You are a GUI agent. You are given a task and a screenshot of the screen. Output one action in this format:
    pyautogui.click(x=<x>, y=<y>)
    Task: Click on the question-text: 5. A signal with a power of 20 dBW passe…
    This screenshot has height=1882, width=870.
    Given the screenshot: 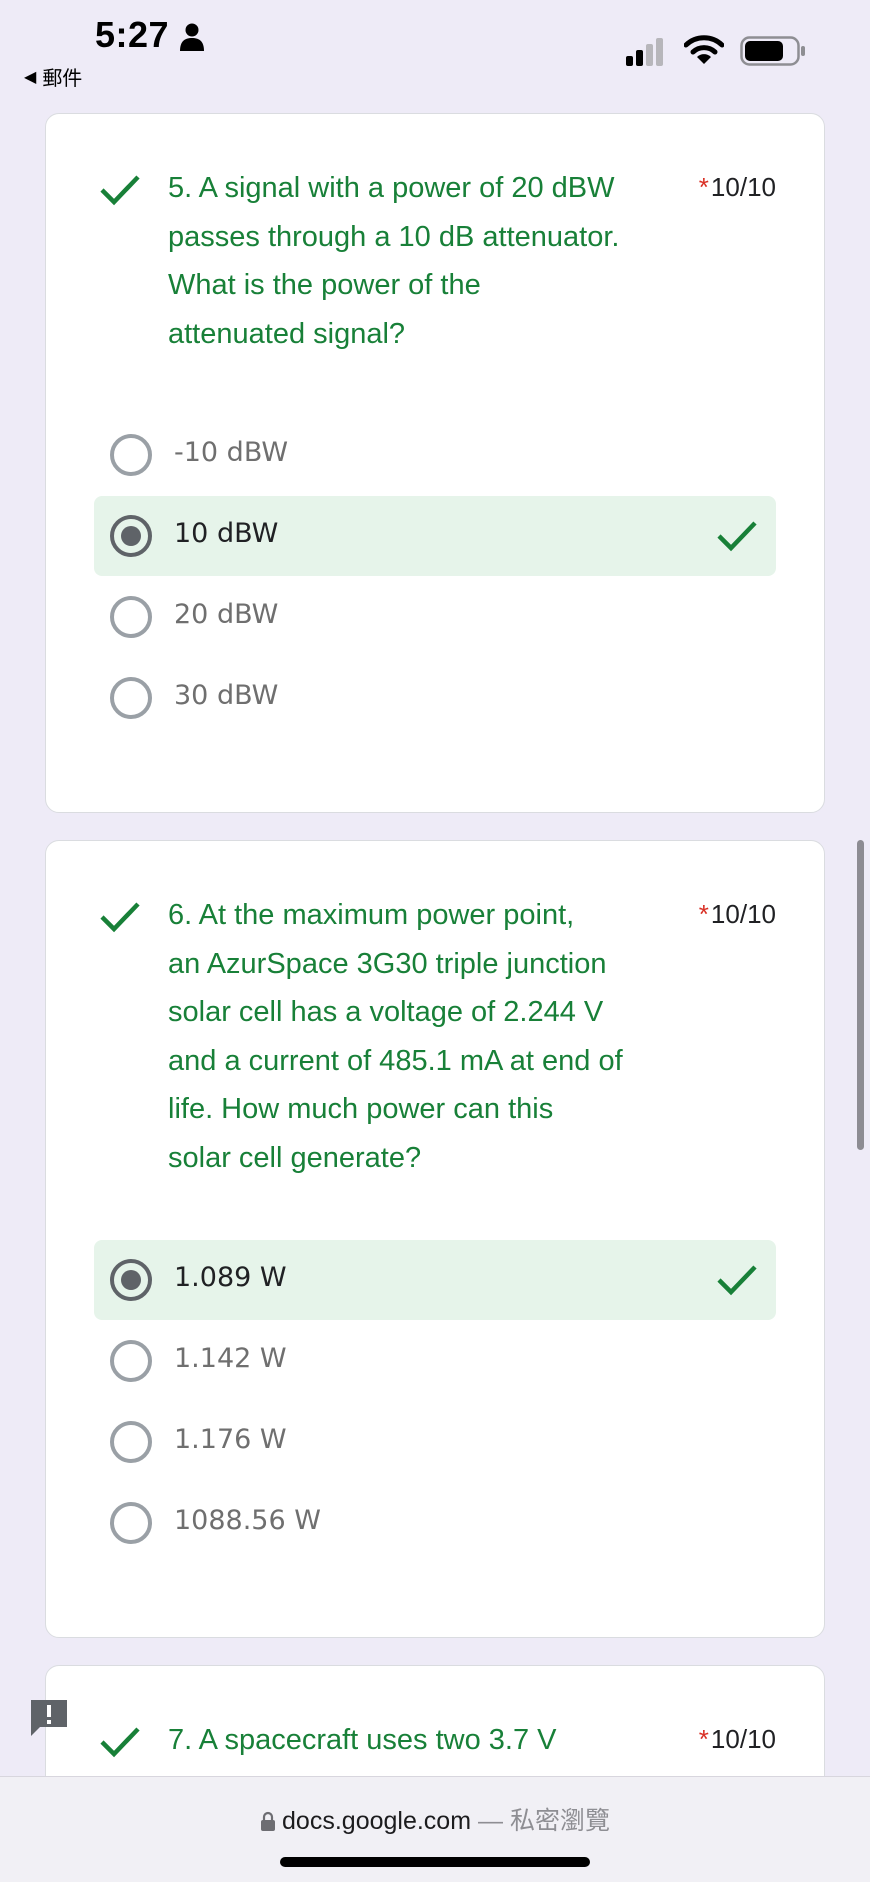 What is the action you would take?
    pyautogui.click(x=428, y=261)
    